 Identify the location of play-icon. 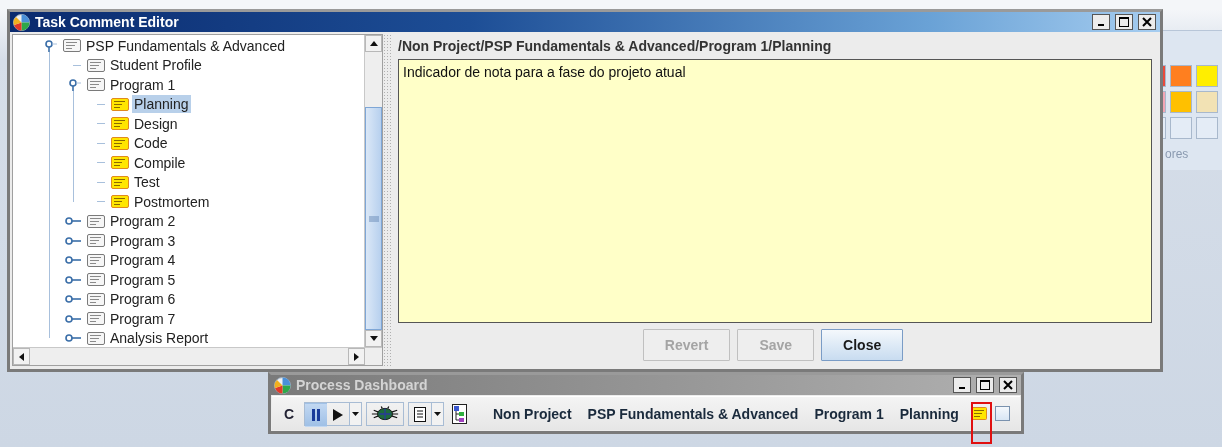
(338, 414).